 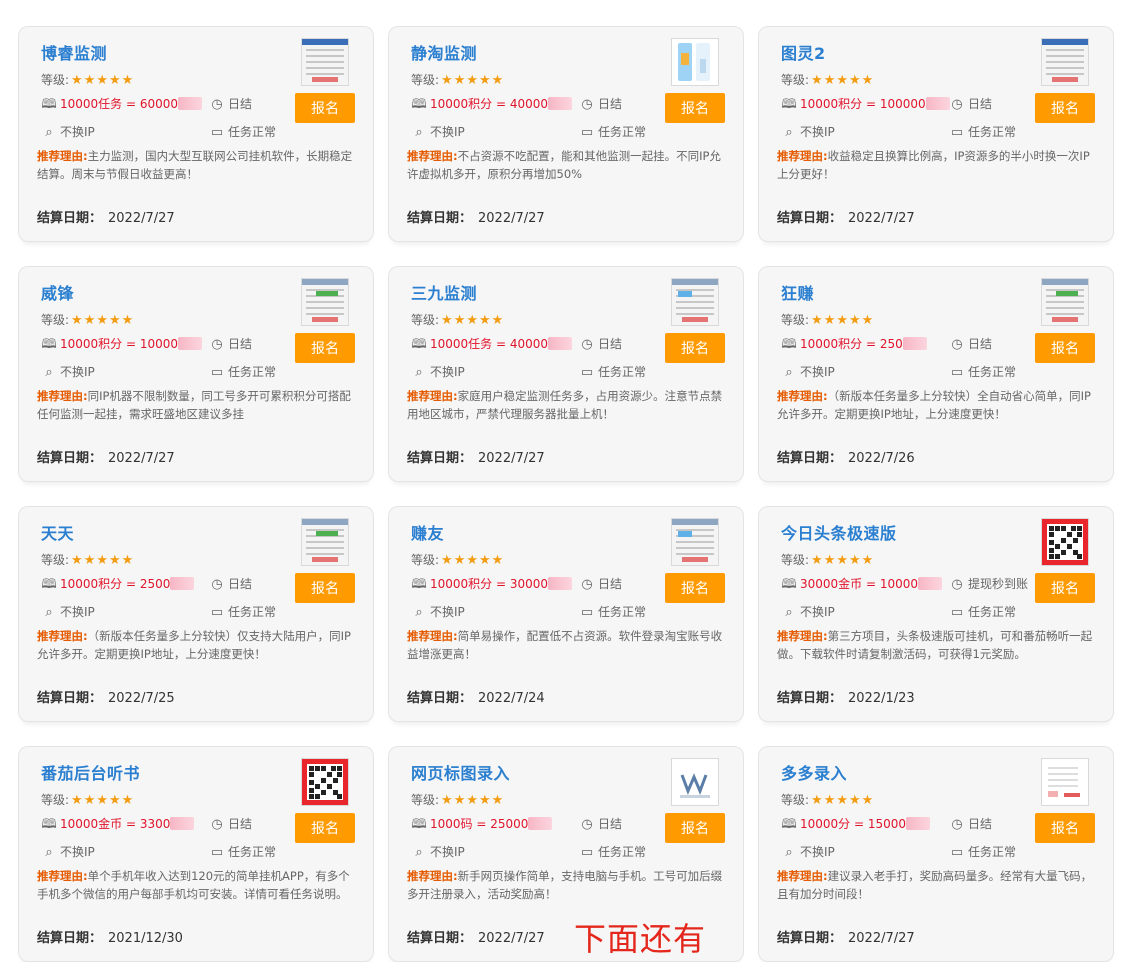 What do you see at coordinates (90, 772) in the screenshot?
I see `card-title: 番茄后台听书` at bounding box center [90, 772].